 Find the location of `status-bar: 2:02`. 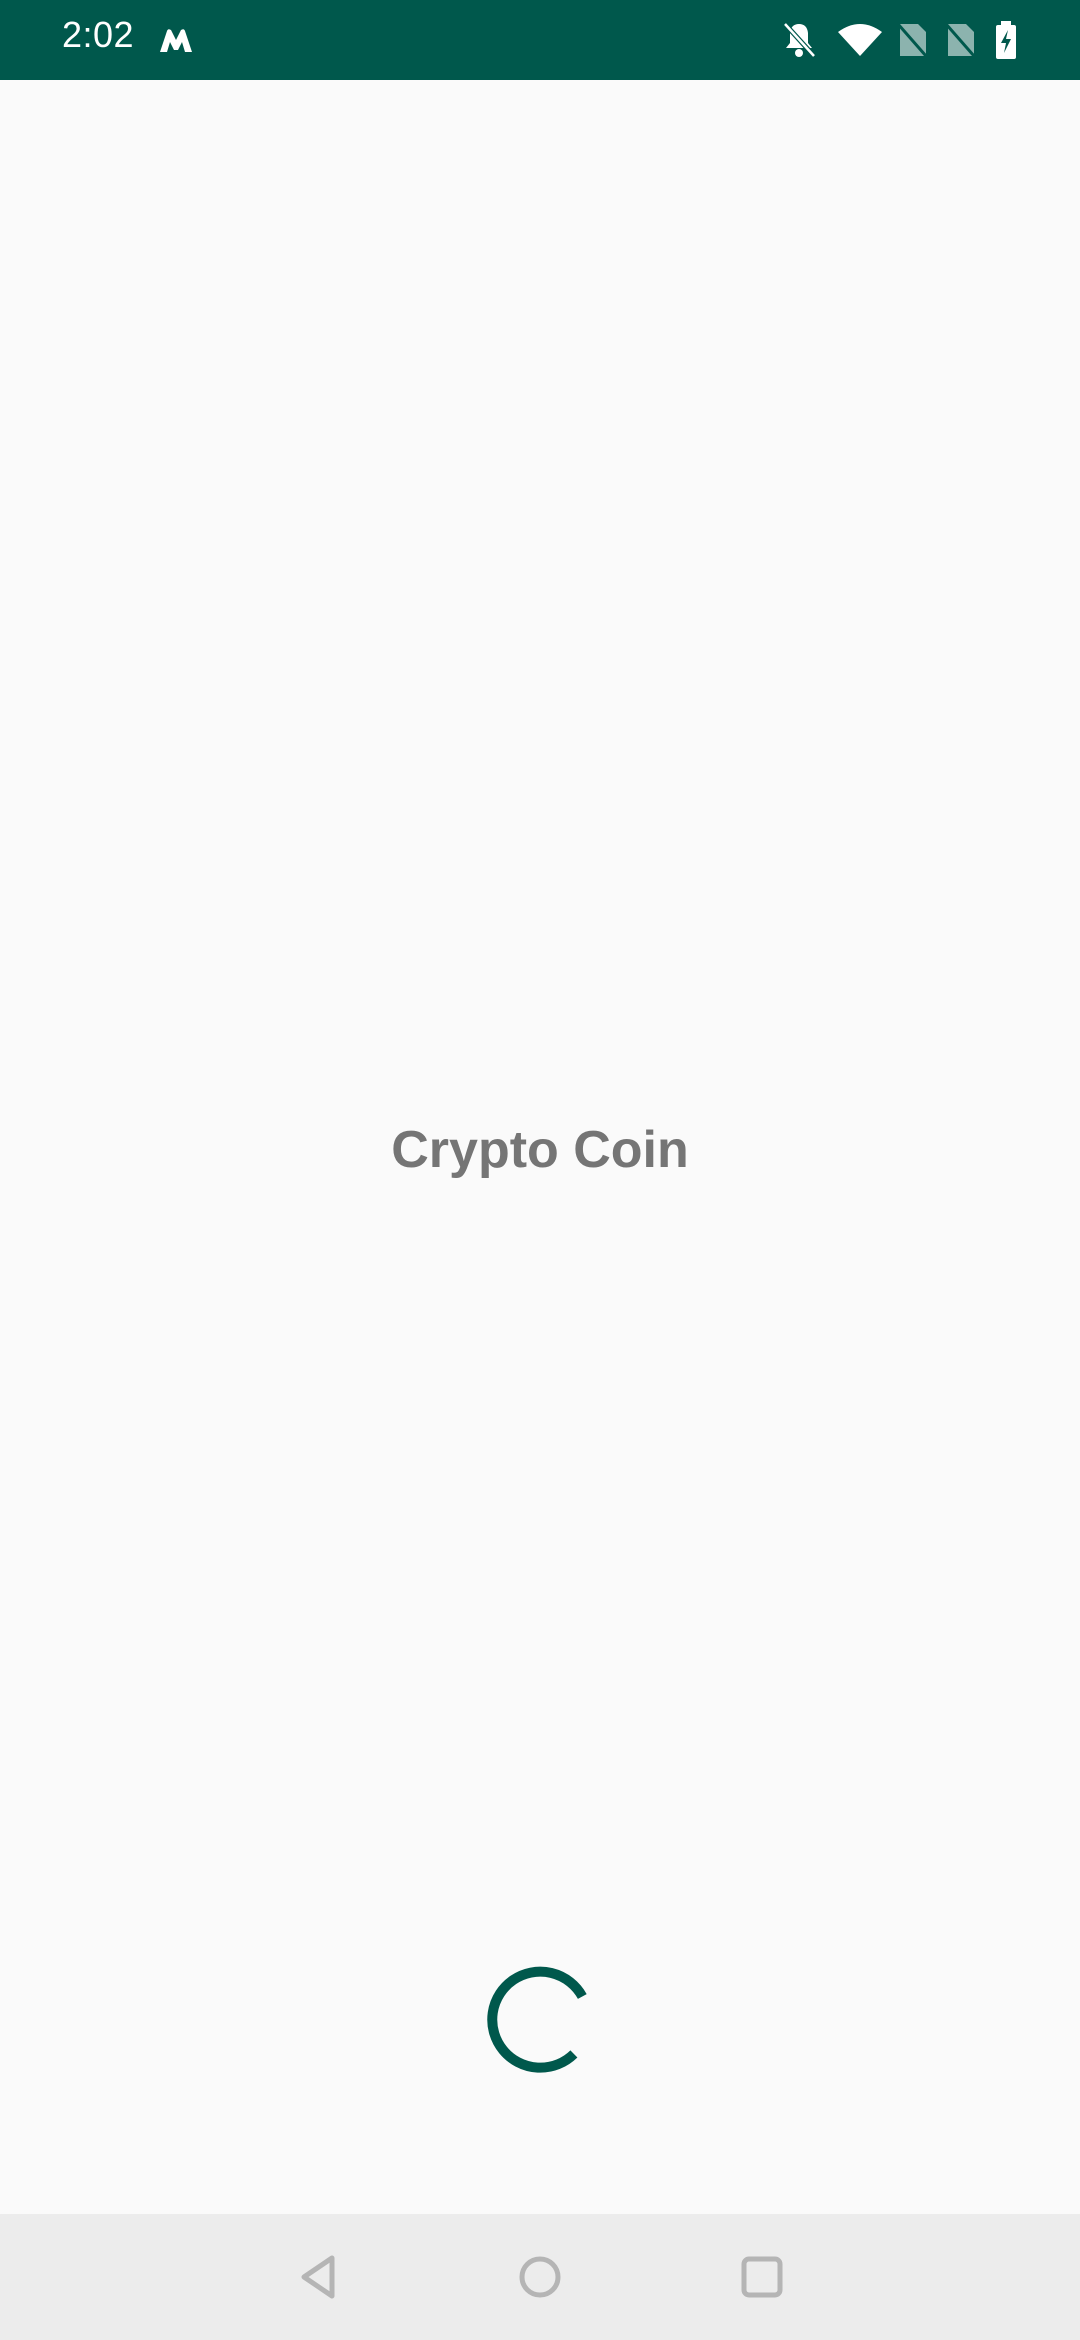

status-bar: 2:02 is located at coordinates (540, 40).